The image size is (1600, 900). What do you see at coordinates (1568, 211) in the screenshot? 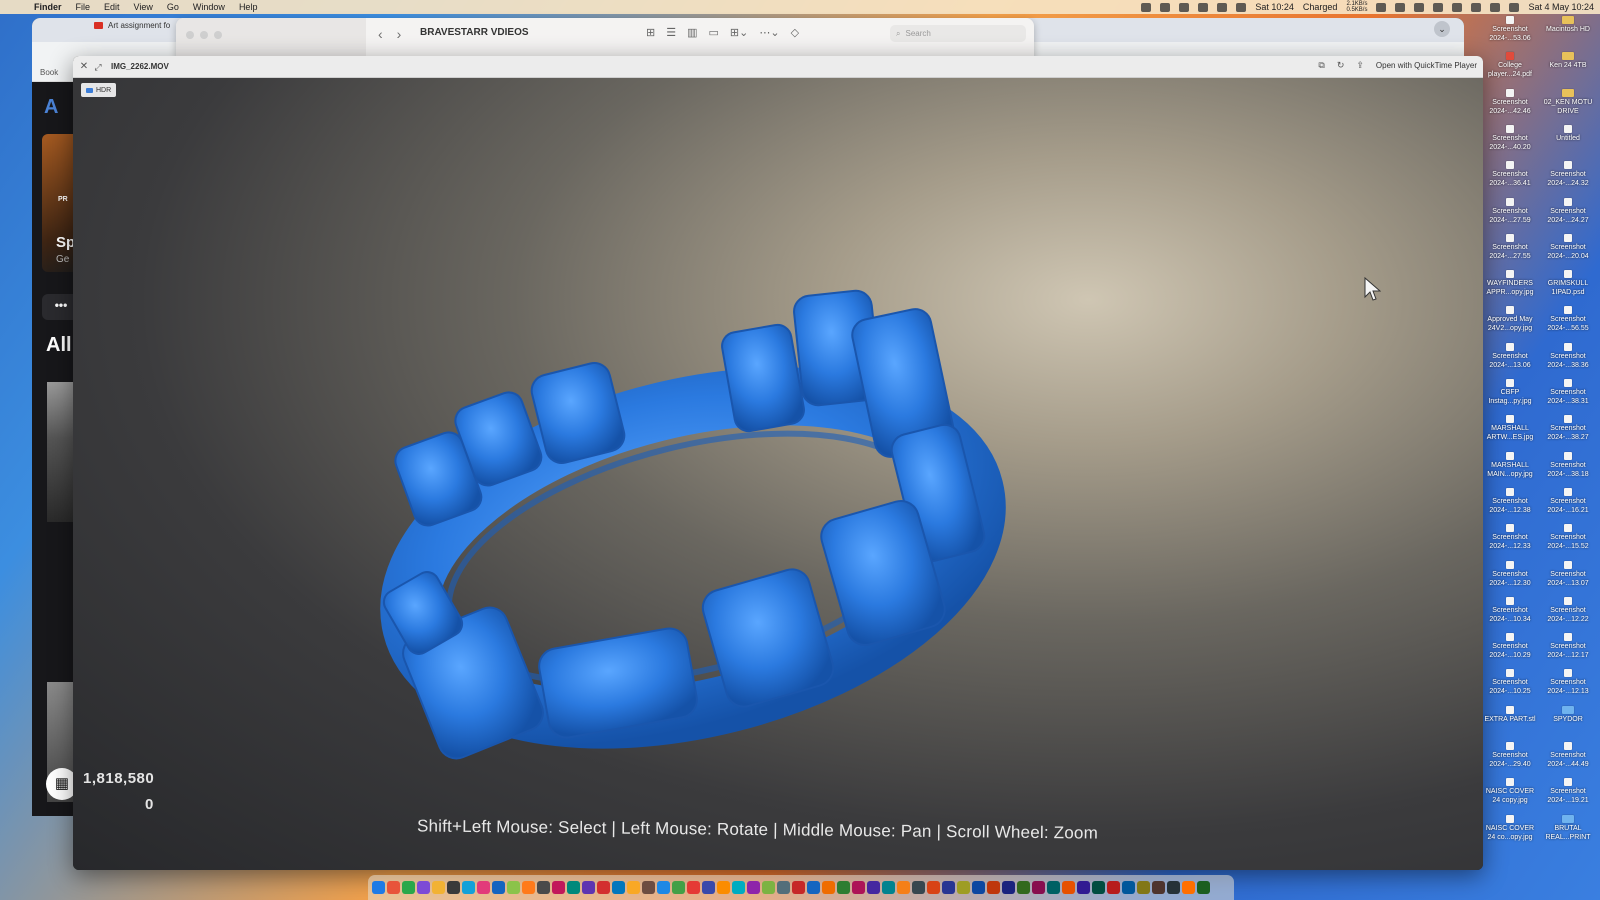
I see `desktop-file-icon: Screenshot 2024-...24.27` at bounding box center [1568, 211].